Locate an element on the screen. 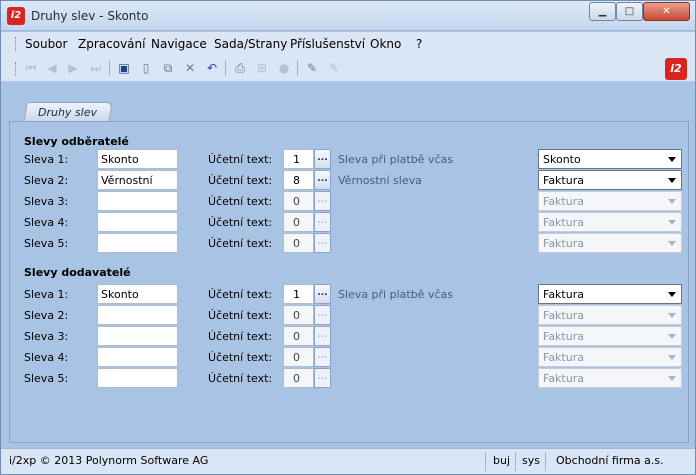  last-record-icon: ⏭ is located at coordinates (96, 68).